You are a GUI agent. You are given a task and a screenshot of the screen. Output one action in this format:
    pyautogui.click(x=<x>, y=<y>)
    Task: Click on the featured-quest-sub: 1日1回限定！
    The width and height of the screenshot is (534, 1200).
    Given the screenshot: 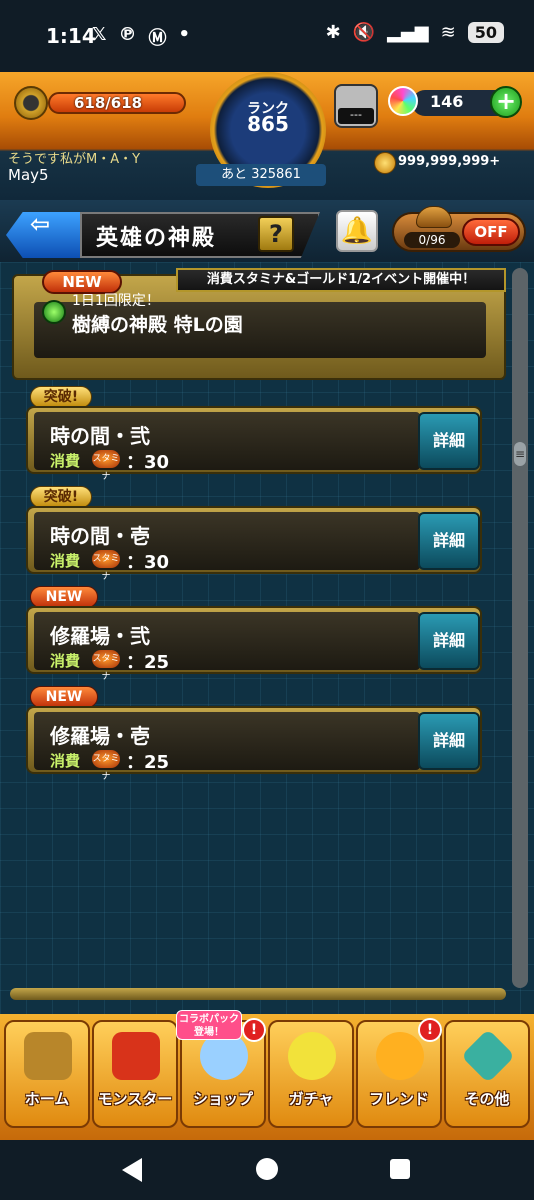 What is the action you would take?
    pyautogui.click(x=116, y=301)
    